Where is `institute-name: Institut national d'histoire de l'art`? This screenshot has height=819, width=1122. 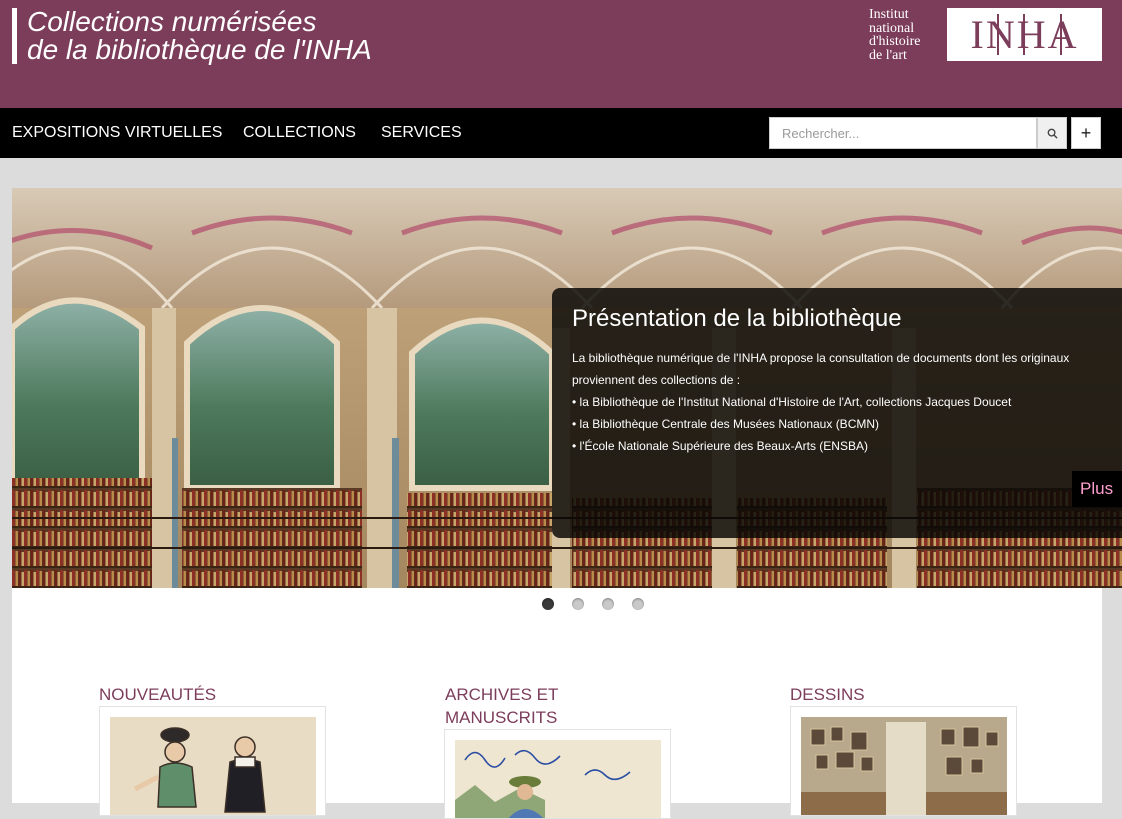
institute-name: Institut national d'histoire de l'art is located at coordinates (895, 35).